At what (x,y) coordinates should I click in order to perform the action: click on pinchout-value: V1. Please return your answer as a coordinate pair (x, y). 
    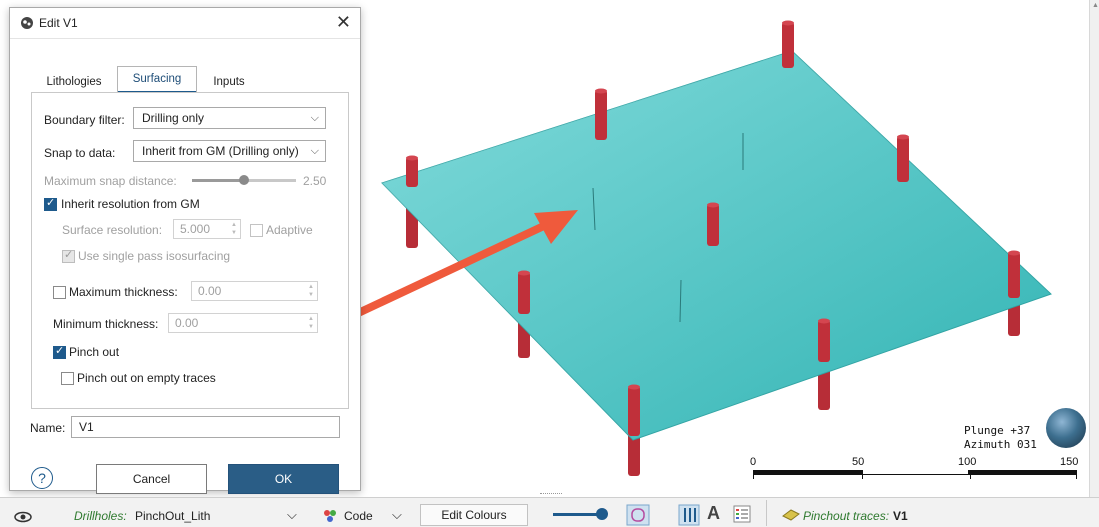
    Looking at the image, I should click on (900, 516).